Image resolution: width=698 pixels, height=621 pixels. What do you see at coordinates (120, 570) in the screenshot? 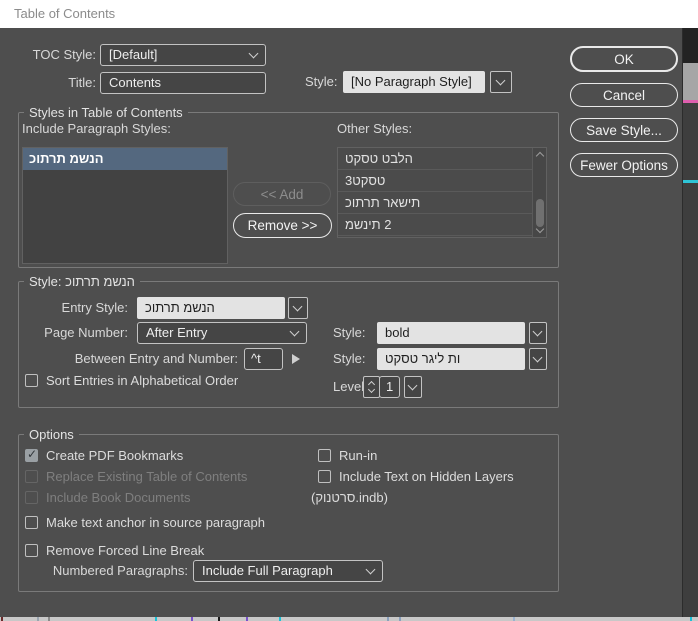
I see `numbered-paragraphs-label: Numbered Paragraphs:` at bounding box center [120, 570].